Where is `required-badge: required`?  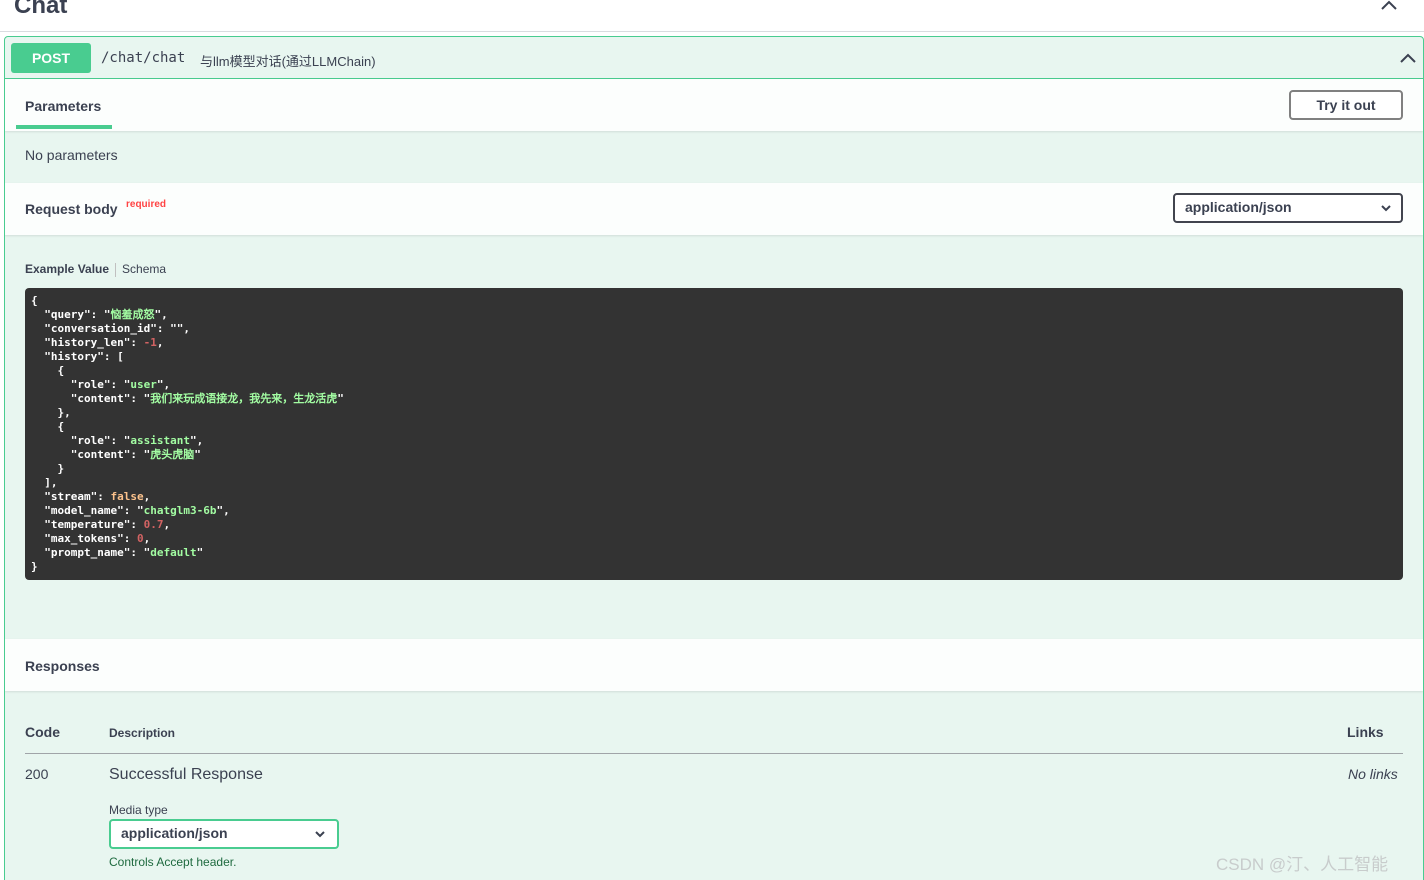
required-badge: required is located at coordinates (146, 204).